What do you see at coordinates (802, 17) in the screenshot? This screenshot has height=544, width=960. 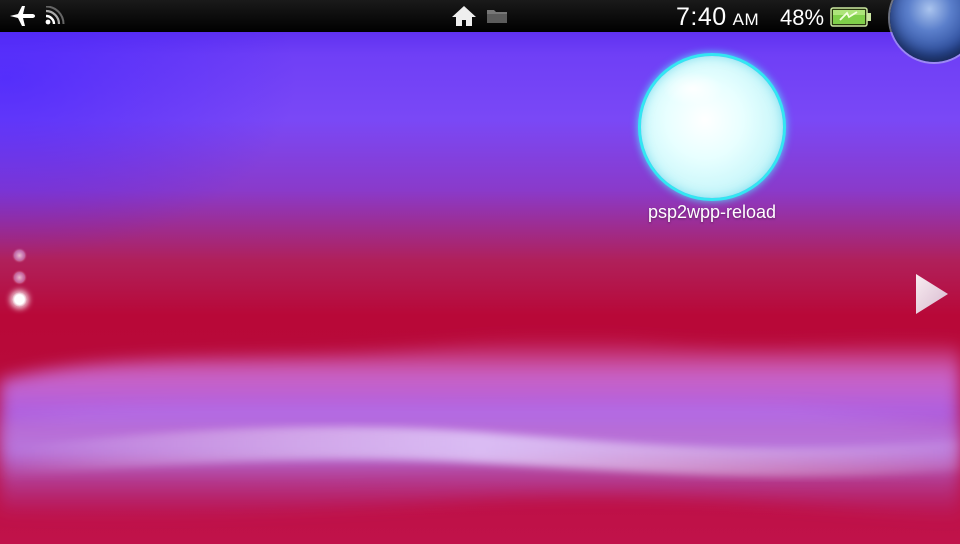 I see `battery-percent: 48%` at bounding box center [802, 17].